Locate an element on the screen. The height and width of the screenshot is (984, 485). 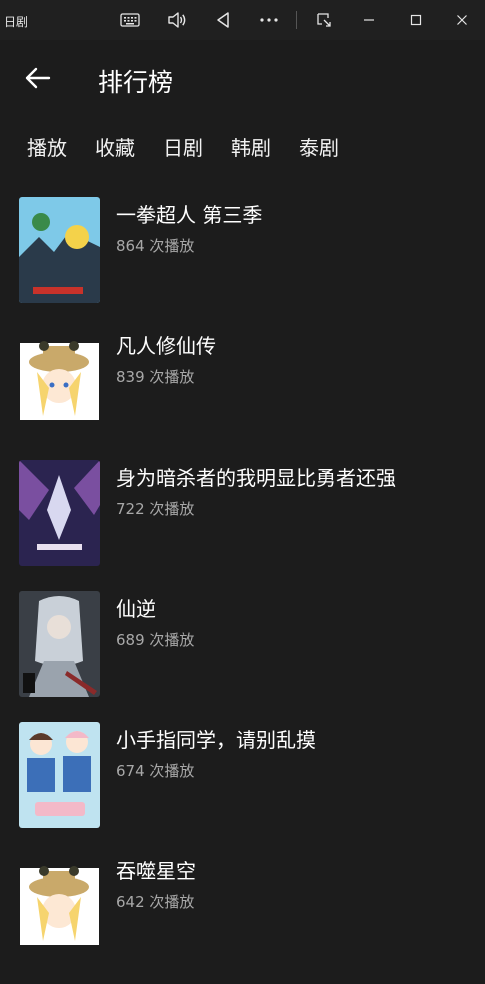
tab-korean-drama: 韩剧 is located at coordinates (251, 146).